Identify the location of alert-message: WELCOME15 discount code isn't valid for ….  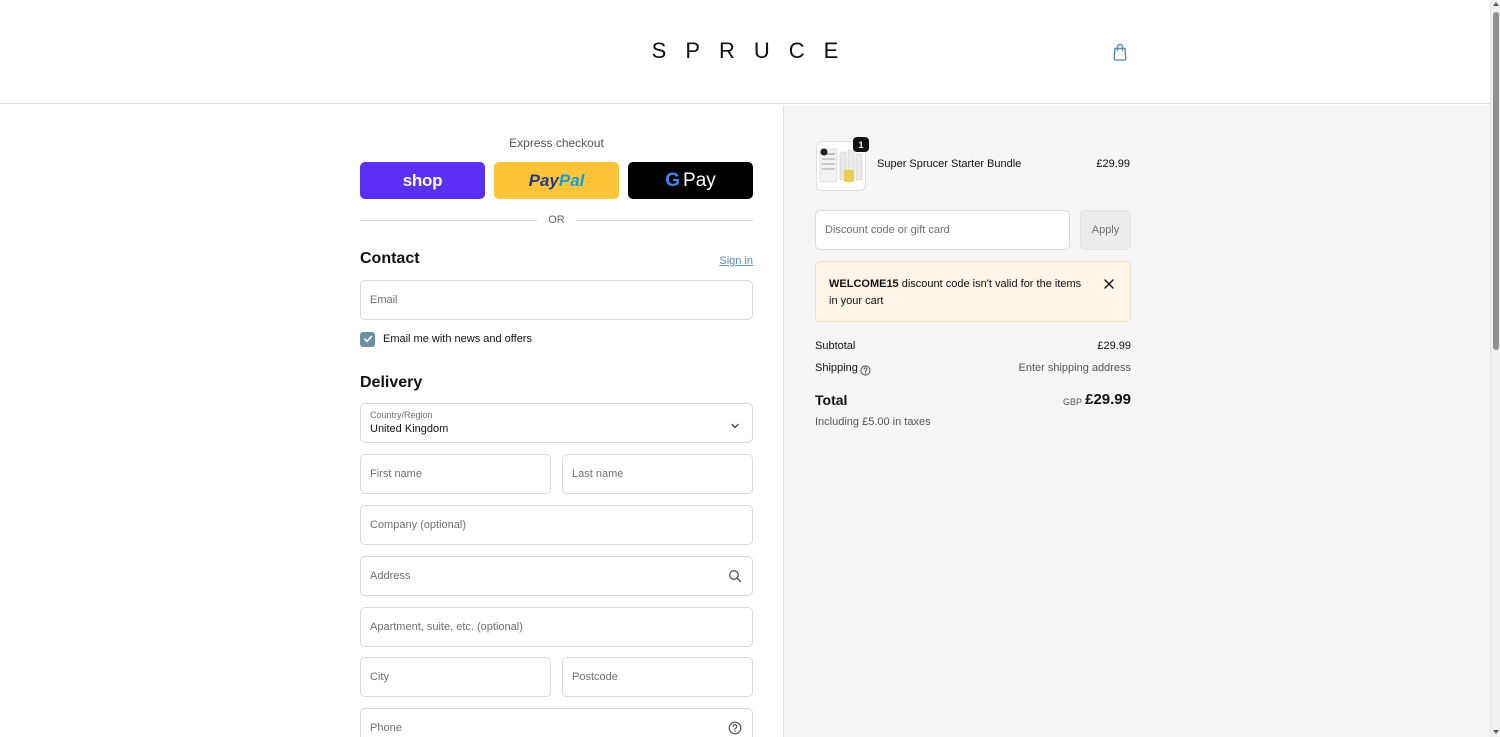
(960, 293).